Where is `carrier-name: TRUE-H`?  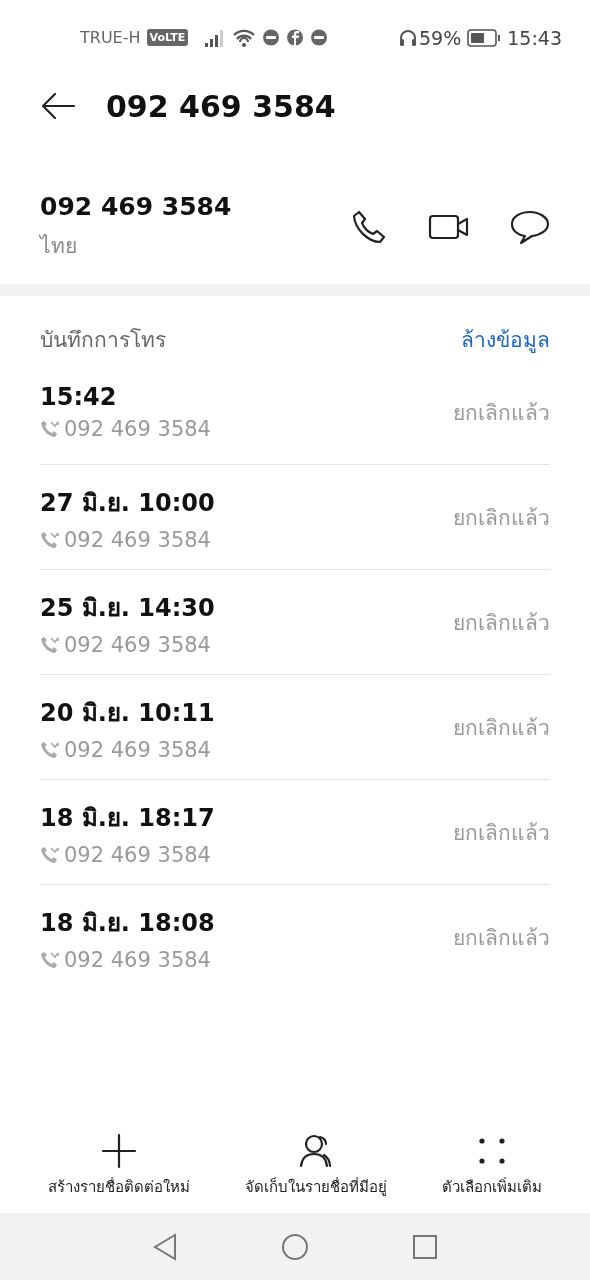 carrier-name: TRUE-H is located at coordinates (110, 37).